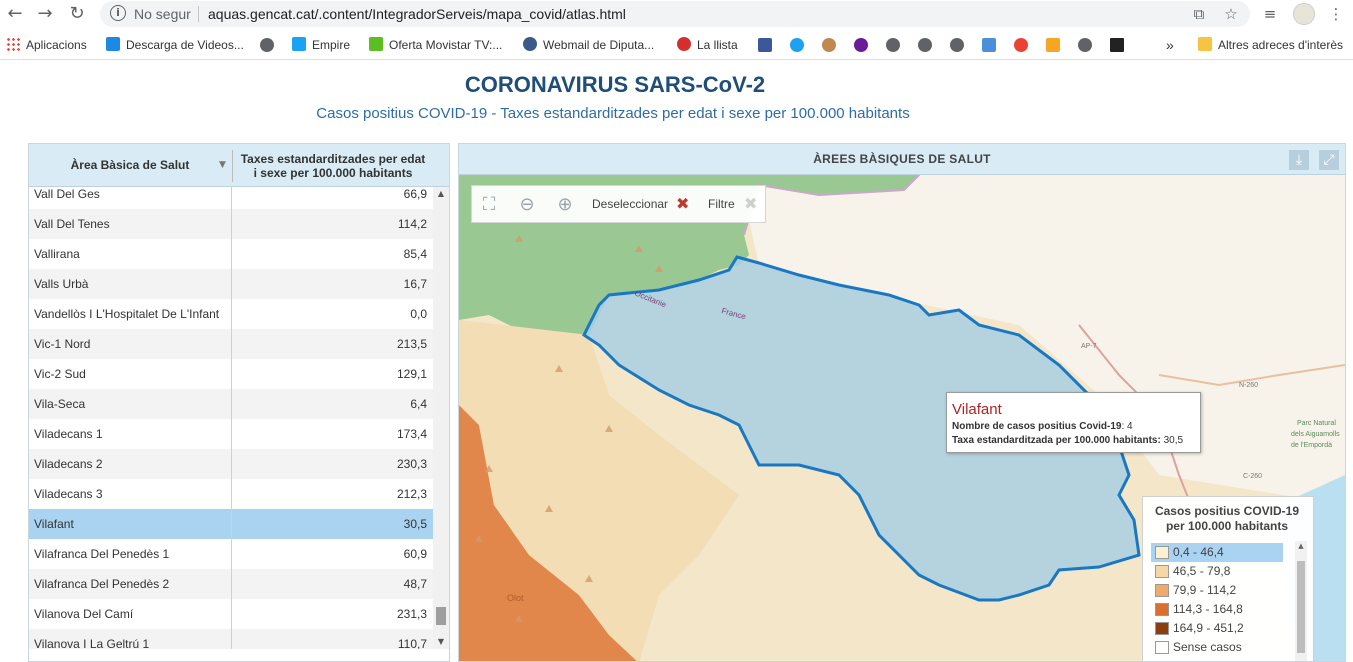  I want to click on row-rate-value: 66,9, so click(415, 194).